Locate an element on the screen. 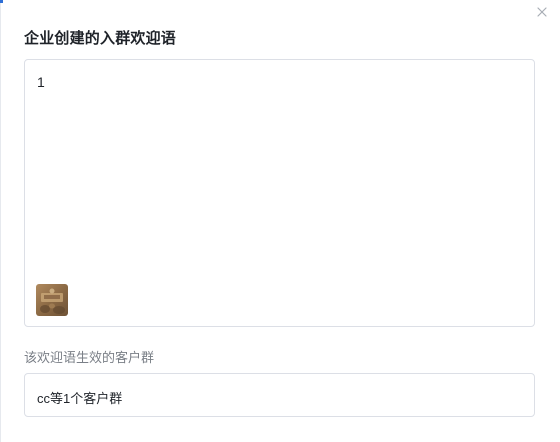 The image size is (560, 442). customer-groups-field: cc等1个客户群 is located at coordinates (279, 395).